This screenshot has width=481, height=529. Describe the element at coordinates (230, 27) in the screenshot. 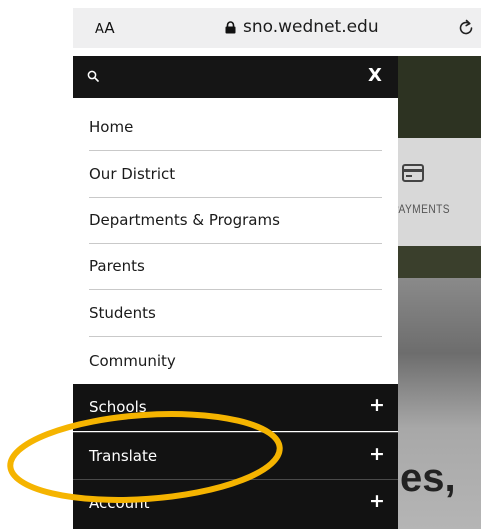

I see `lock-icon` at that location.